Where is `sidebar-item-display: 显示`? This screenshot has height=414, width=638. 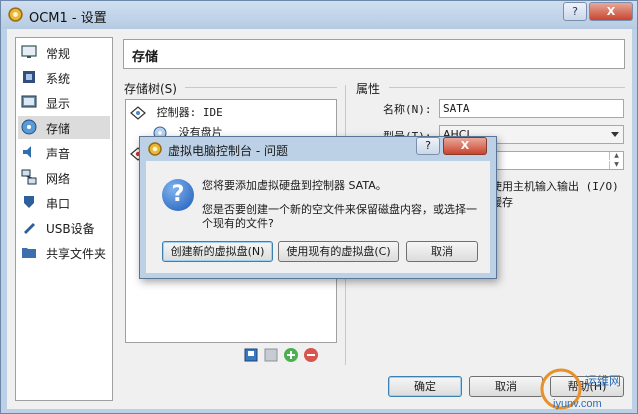 sidebar-item-display: 显示 is located at coordinates (64, 102).